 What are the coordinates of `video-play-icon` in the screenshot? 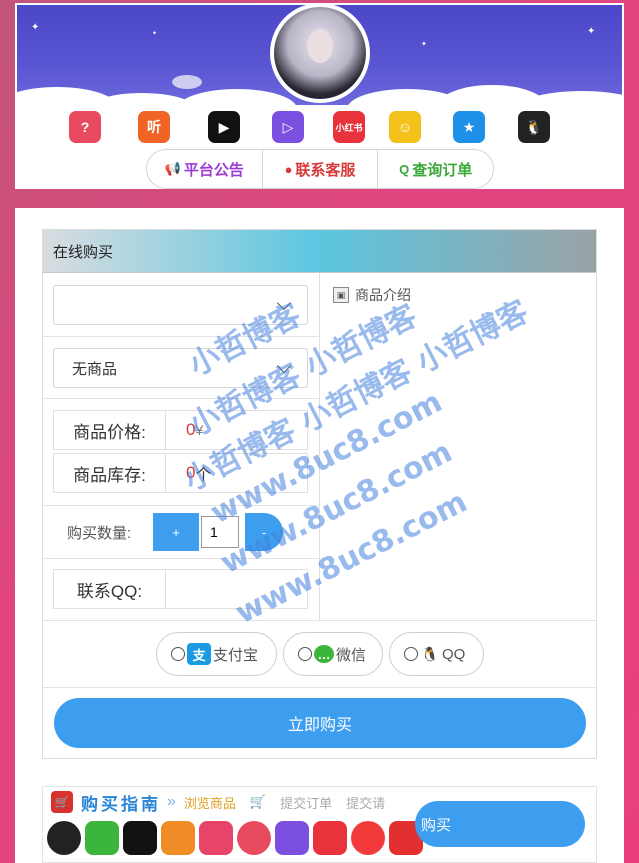 It's located at (330, 838).